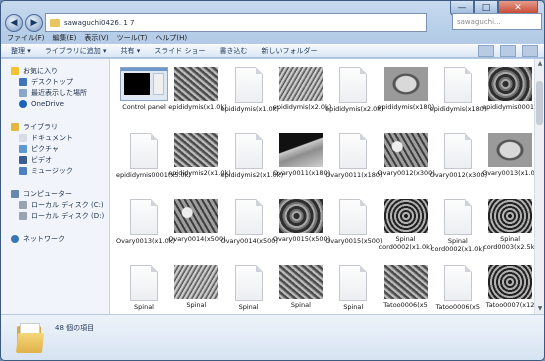 Image resolution: width=545 pixels, height=361 pixels. I want to click on menu-item: ヘルプ(H), so click(171, 38).